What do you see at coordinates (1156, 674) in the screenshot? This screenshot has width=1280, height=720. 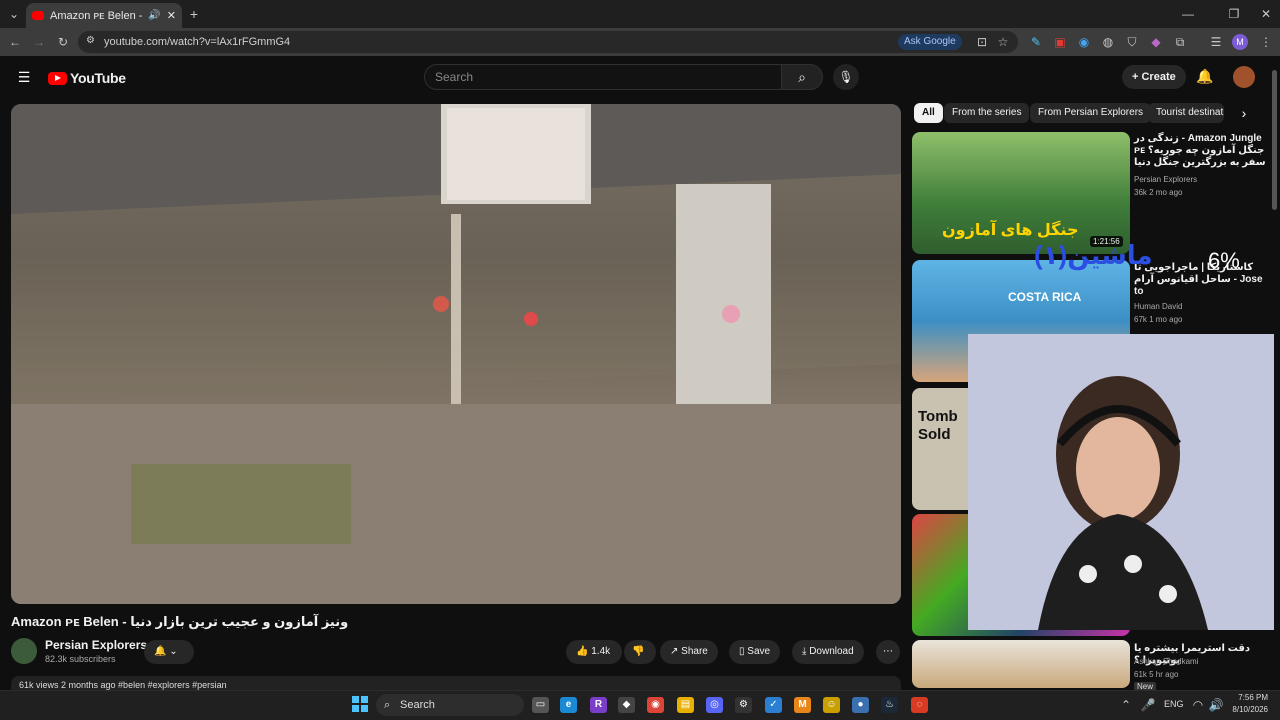 I see `recommendation-meta: 61k 5 hr ago` at bounding box center [1156, 674].